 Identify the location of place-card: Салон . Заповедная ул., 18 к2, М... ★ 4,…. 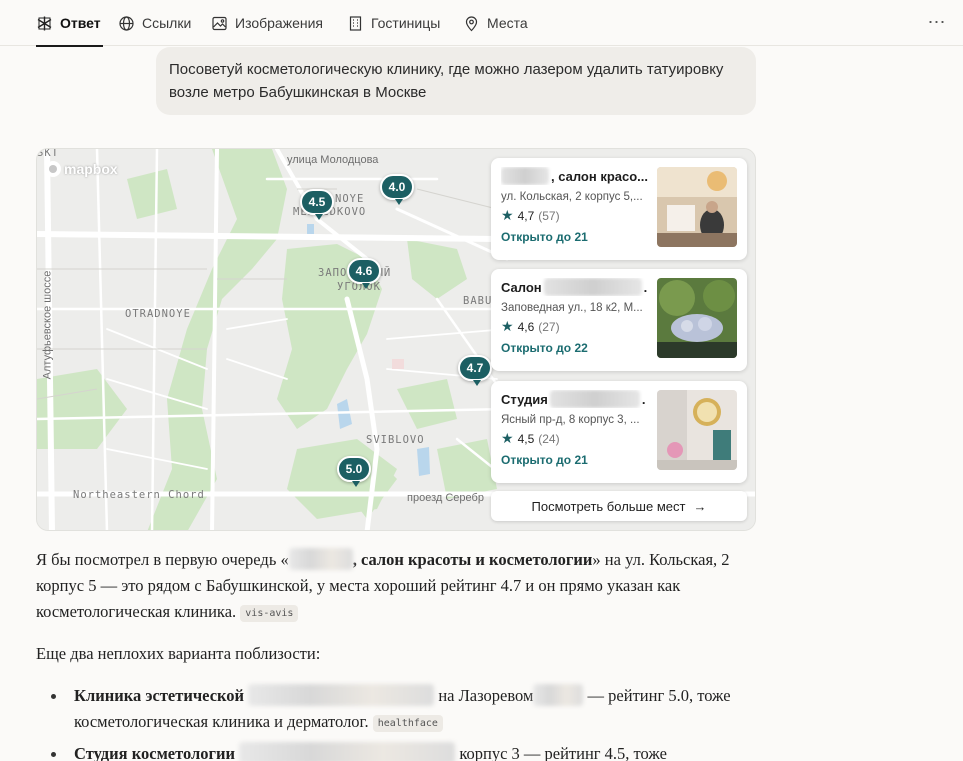
(619, 320).